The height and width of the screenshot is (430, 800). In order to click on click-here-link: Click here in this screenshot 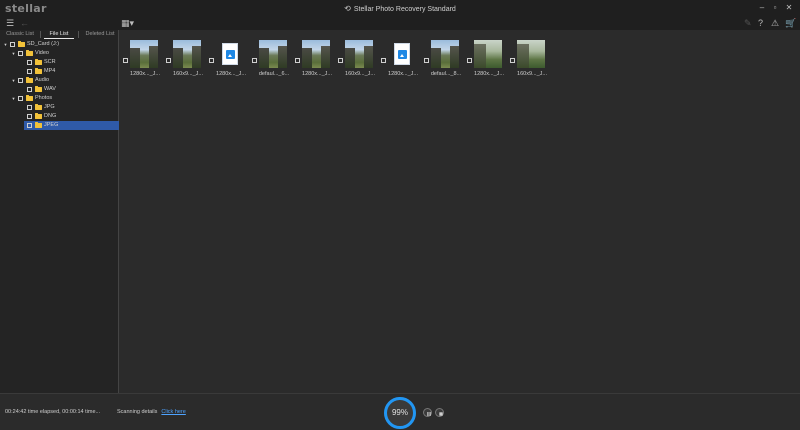, I will do `click(173, 412)`.